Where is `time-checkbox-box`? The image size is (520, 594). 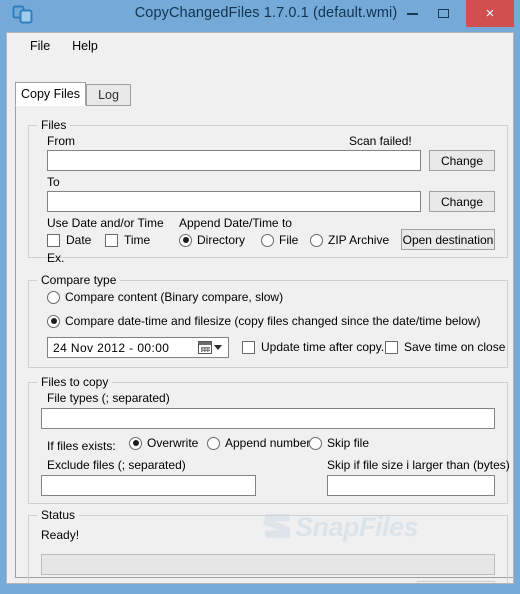 time-checkbox-box is located at coordinates (111, 240).